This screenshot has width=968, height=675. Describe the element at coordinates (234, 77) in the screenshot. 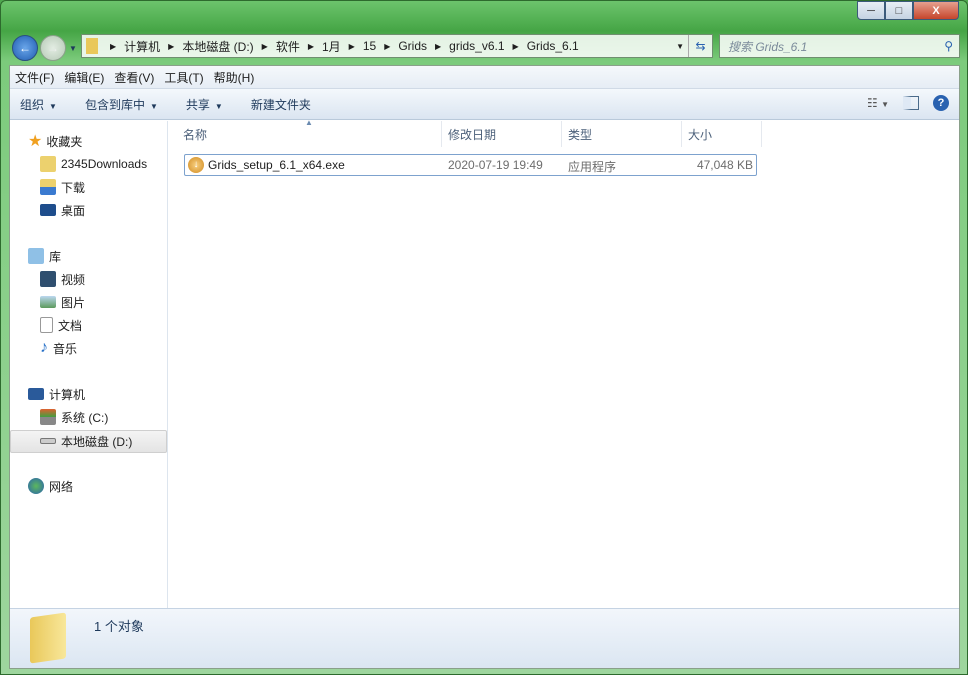

I see `menu-help: 帮助(H)` at that location.